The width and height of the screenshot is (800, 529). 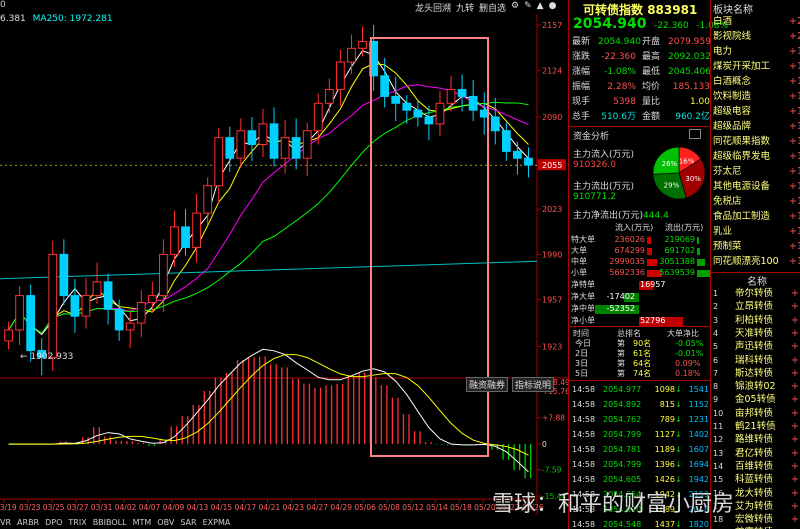 What do you see at coordinates (672, 10) in the screenshot?
I see `index-code: 883981` at bounding box center [672, 10].